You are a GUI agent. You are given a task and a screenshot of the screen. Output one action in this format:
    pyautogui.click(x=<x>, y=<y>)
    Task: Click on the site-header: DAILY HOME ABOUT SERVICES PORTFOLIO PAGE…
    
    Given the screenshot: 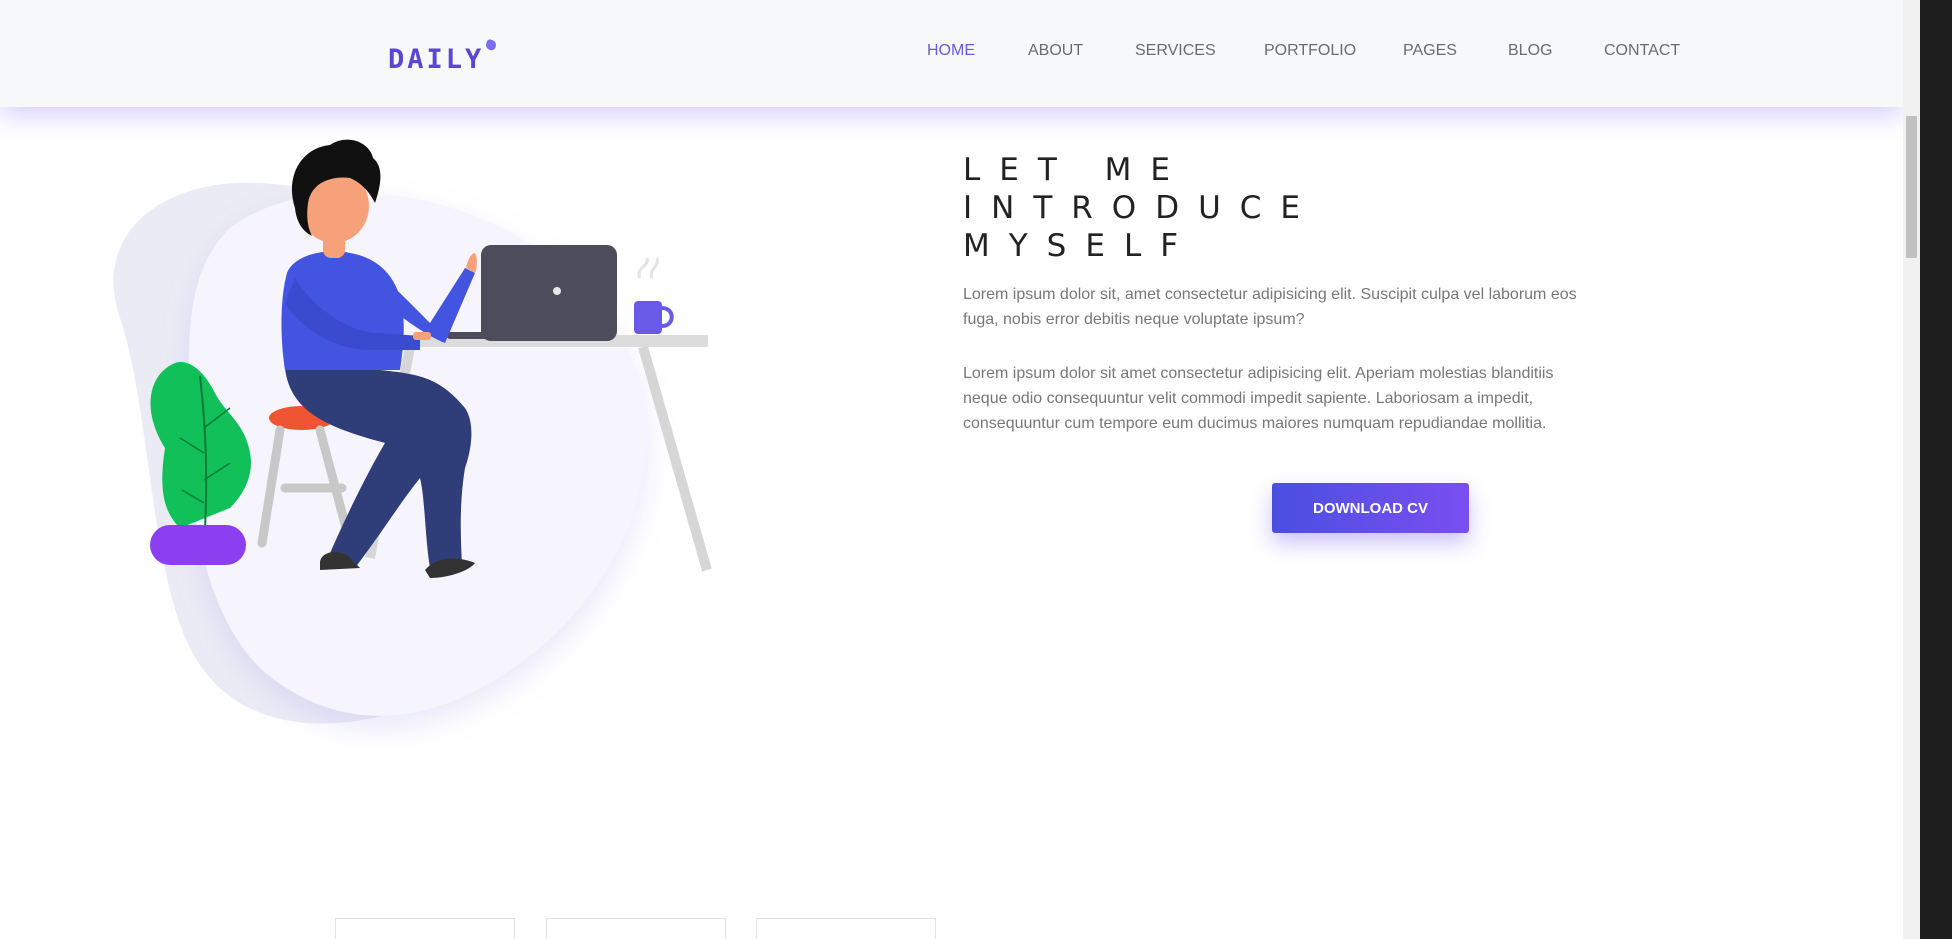 What is the action you would take?
    pyautogui.click(x=951, y=53)
    